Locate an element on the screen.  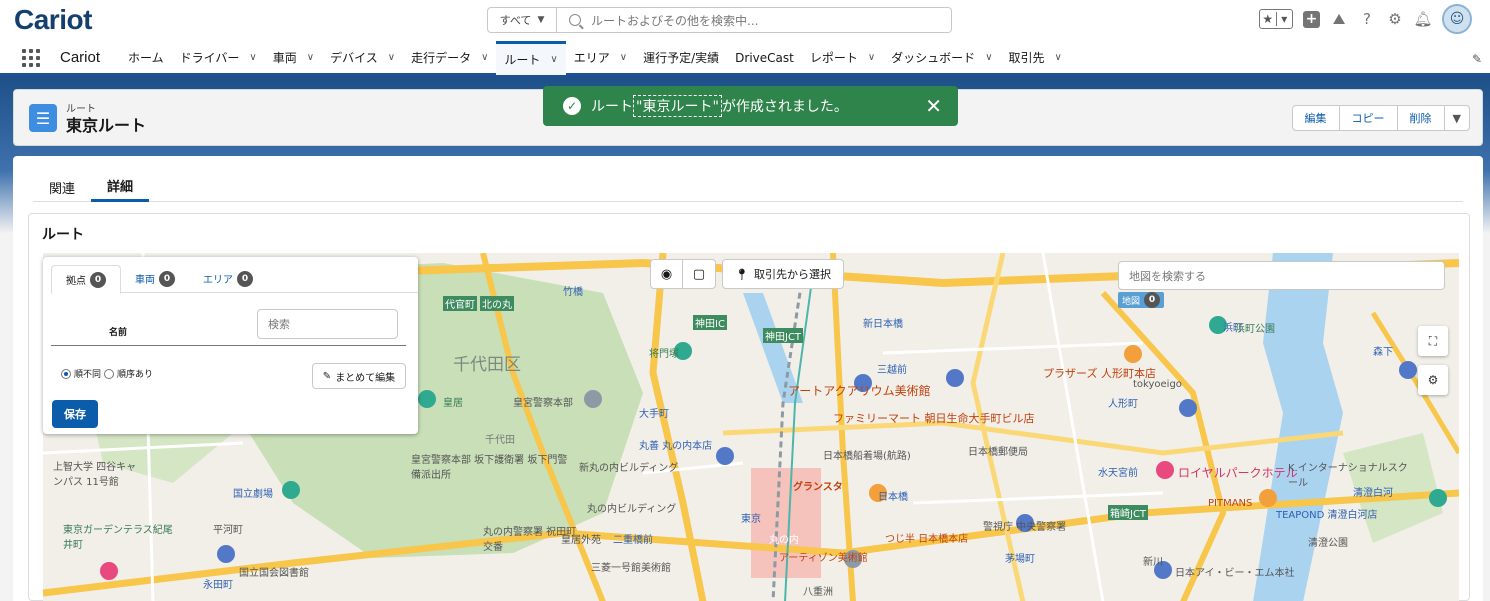
nav-item-driving-data: 走行データ ∨ is located at coordinates (449, 58).